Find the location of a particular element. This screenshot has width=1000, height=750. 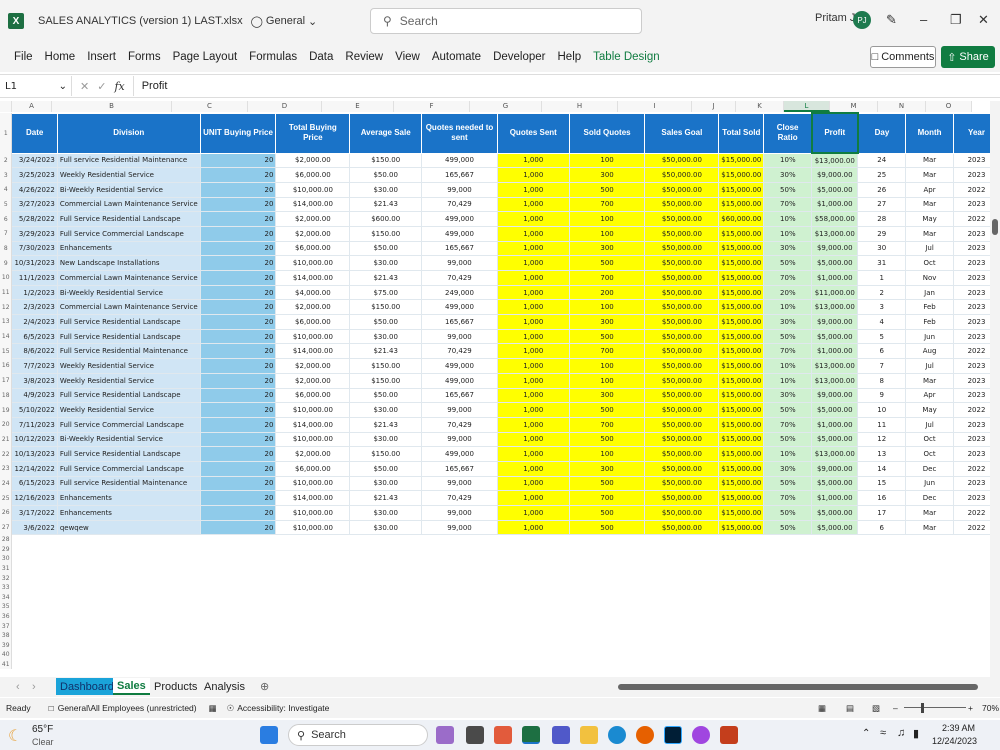

table-cell: 700 is located at coordinates (607, 204).